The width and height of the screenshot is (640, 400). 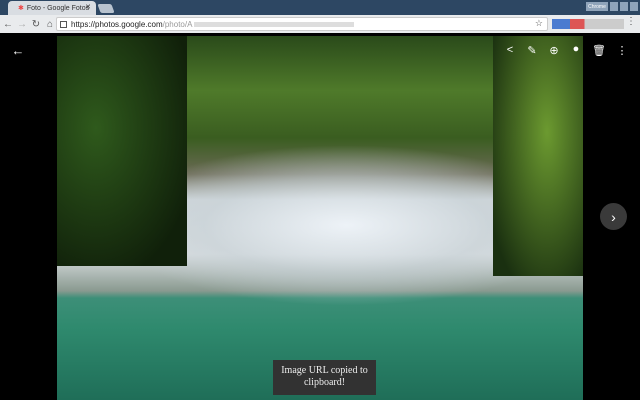 What do you see at coordinates (63, 24) in the screenshot?
I see `page-info-icon` at bounding box center [63, 24].